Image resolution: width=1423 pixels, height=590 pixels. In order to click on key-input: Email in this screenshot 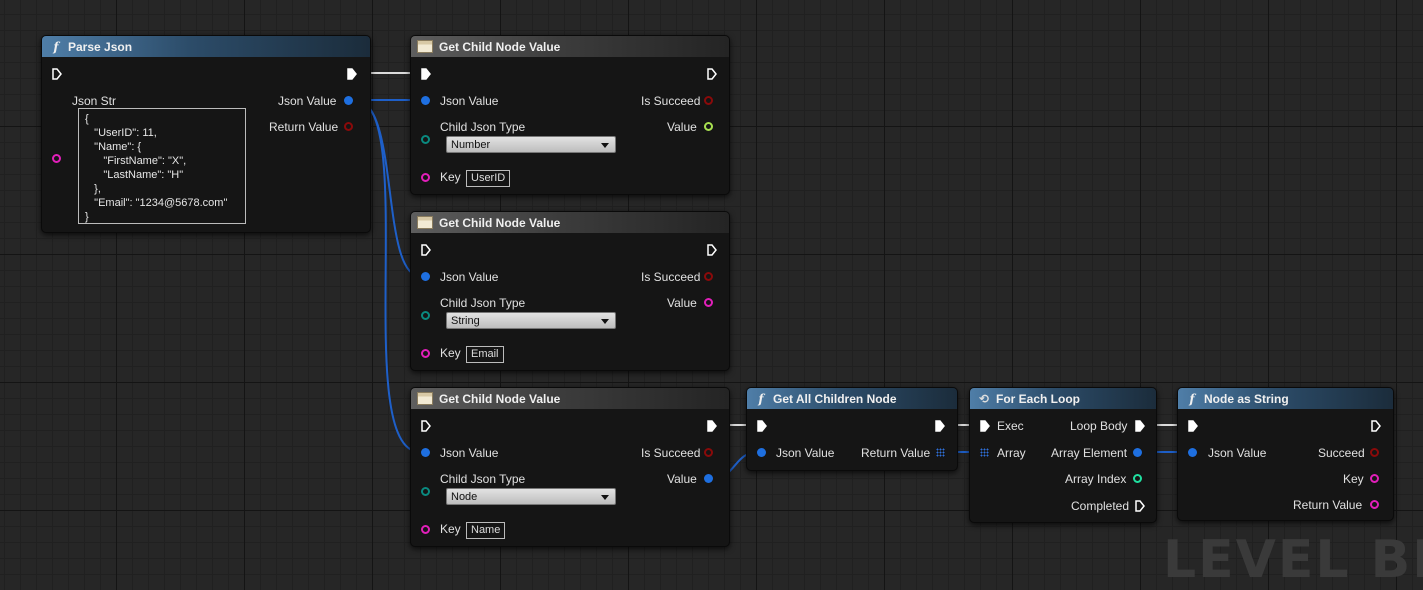, I will do `click(485, 354)`.